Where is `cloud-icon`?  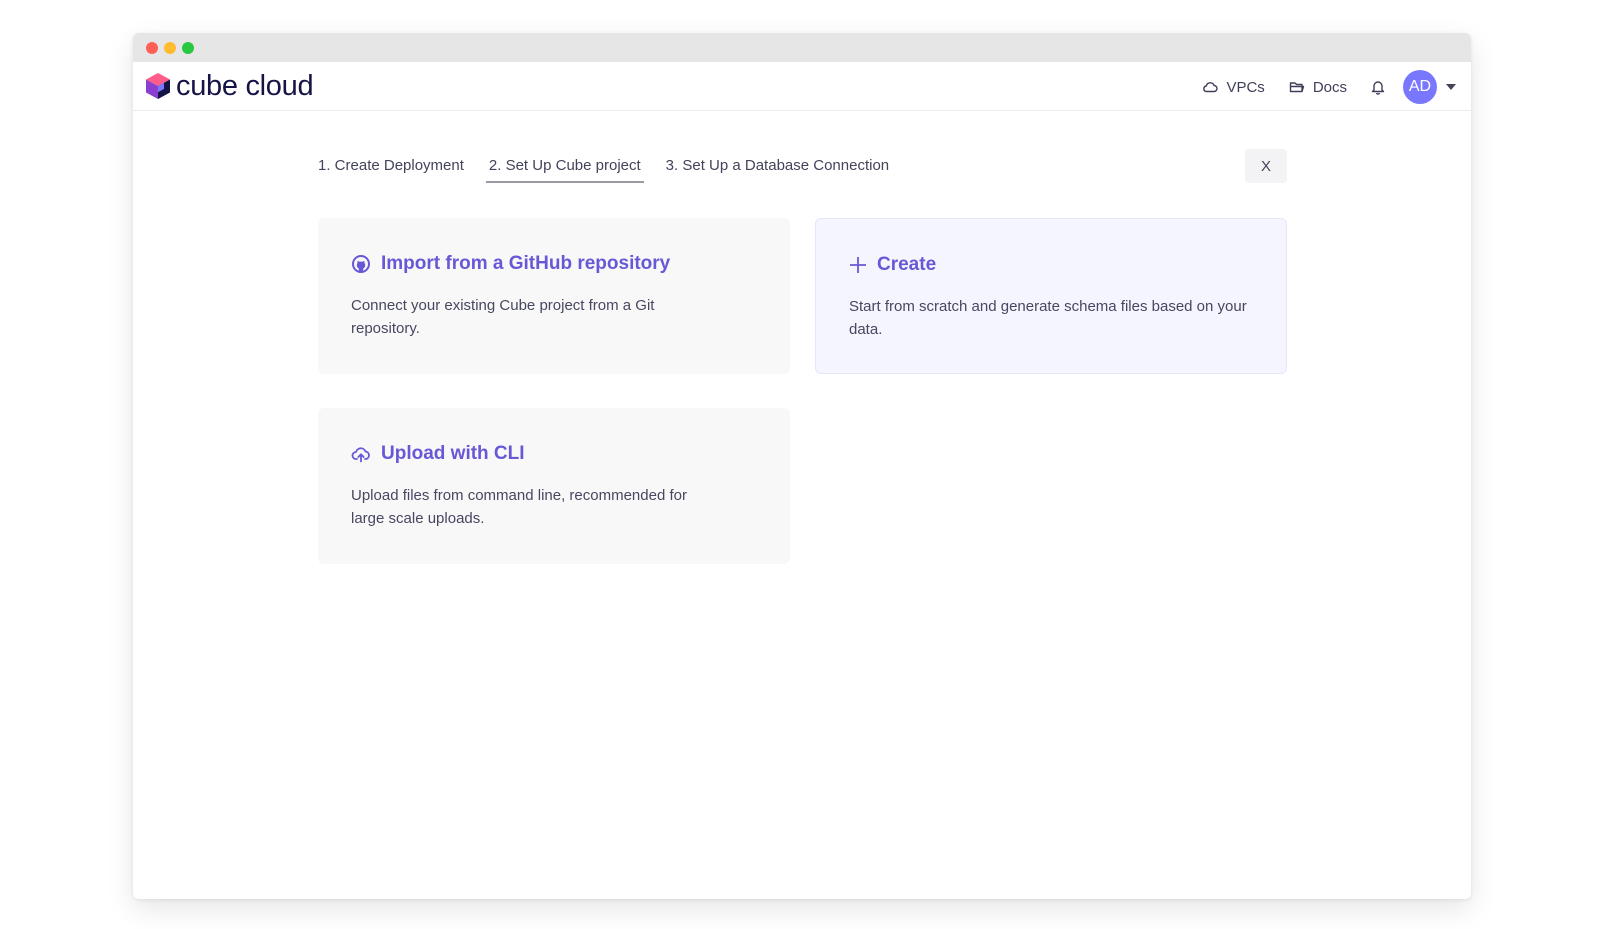 cloud-icon is located at coordinates (1211, 87).